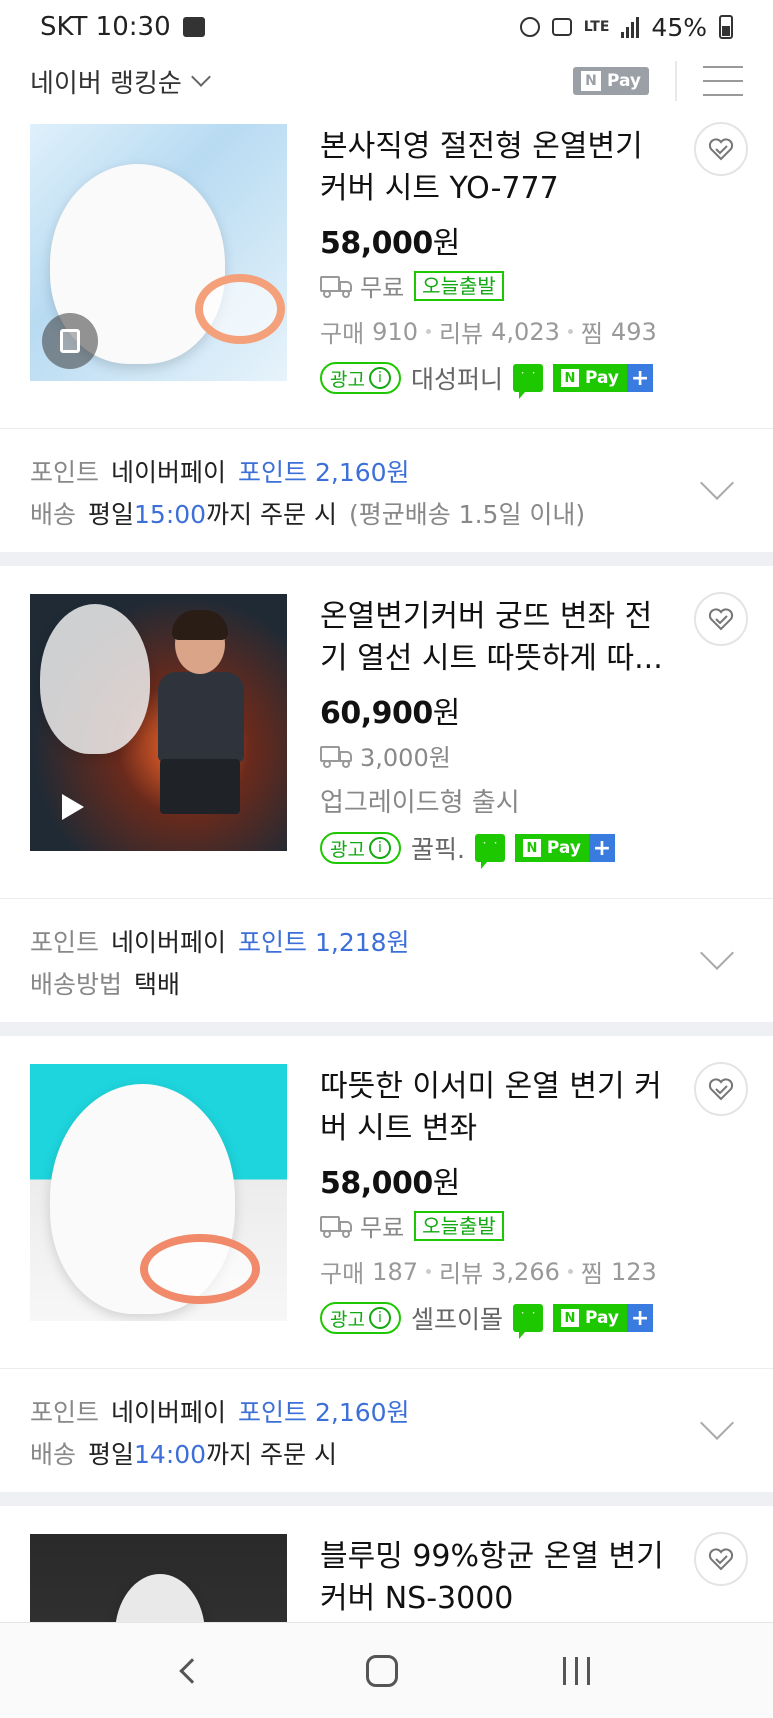 The width and height of the screenshot is (773, 1718). Describe the element at coordinates (420, 803) in the screenshot. I see `product-subtext: 업그레이드형 출시` at that location.